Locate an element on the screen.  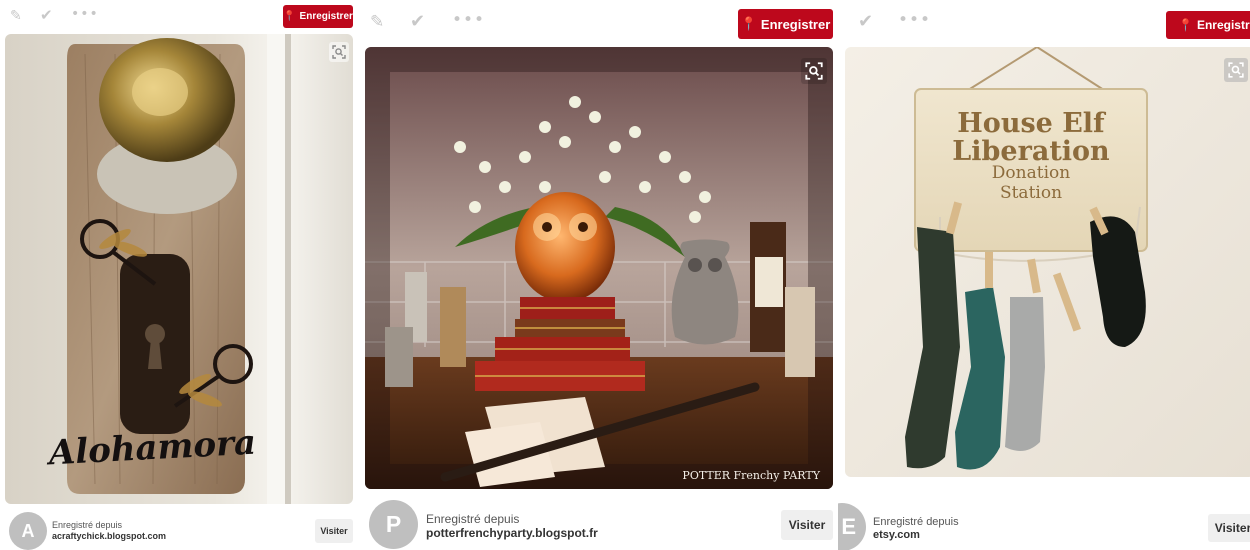
image-watermark: POTTER Frenchy PARTY is located at coordinates (751, 475).